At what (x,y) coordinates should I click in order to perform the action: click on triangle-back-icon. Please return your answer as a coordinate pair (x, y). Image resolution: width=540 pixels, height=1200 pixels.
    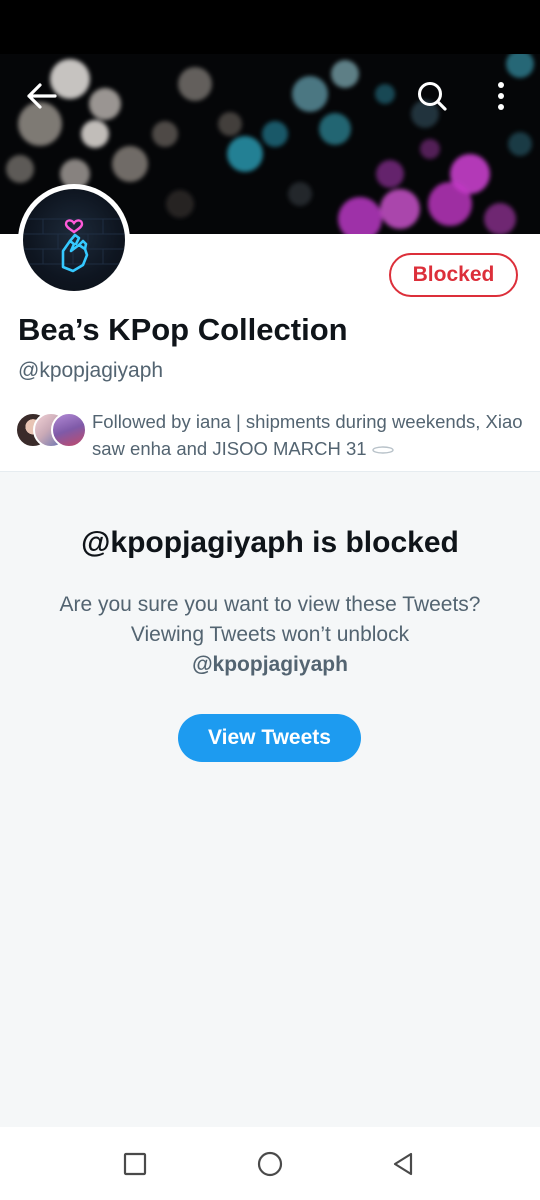
    Looking at the image, I should click on (403, 1164).